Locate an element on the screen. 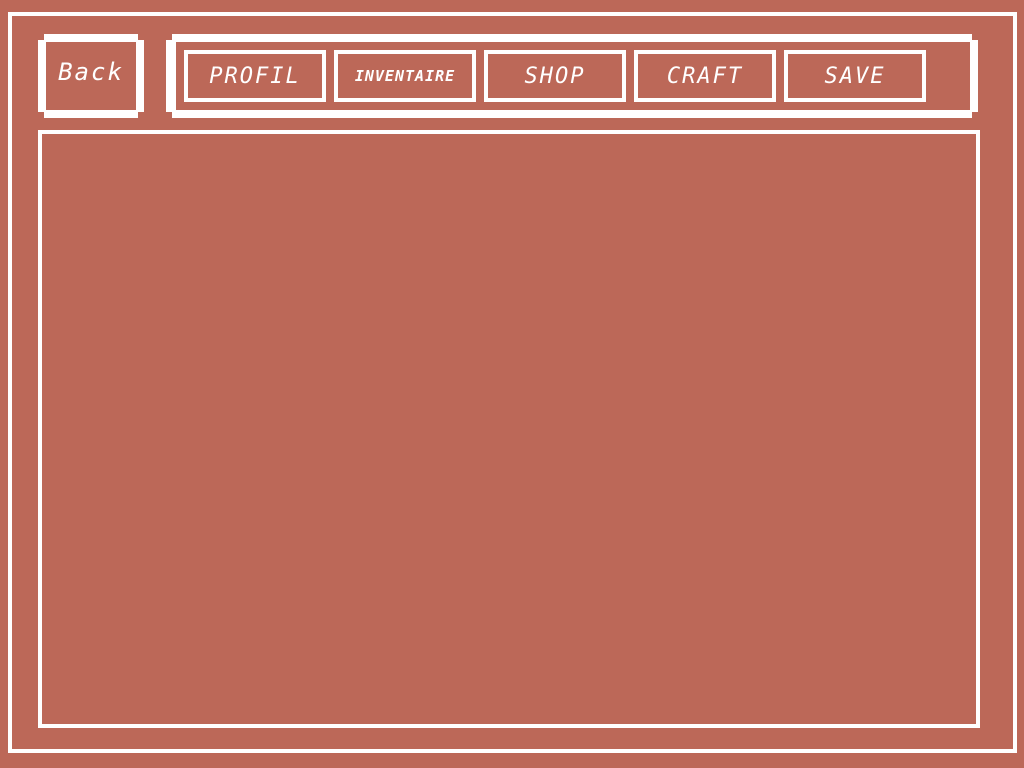 The image size is (1024, 768). nav-bar: PROFIL INVENTAIRE SHOP CRAFT SAVE is located at coordinates (572, 76).